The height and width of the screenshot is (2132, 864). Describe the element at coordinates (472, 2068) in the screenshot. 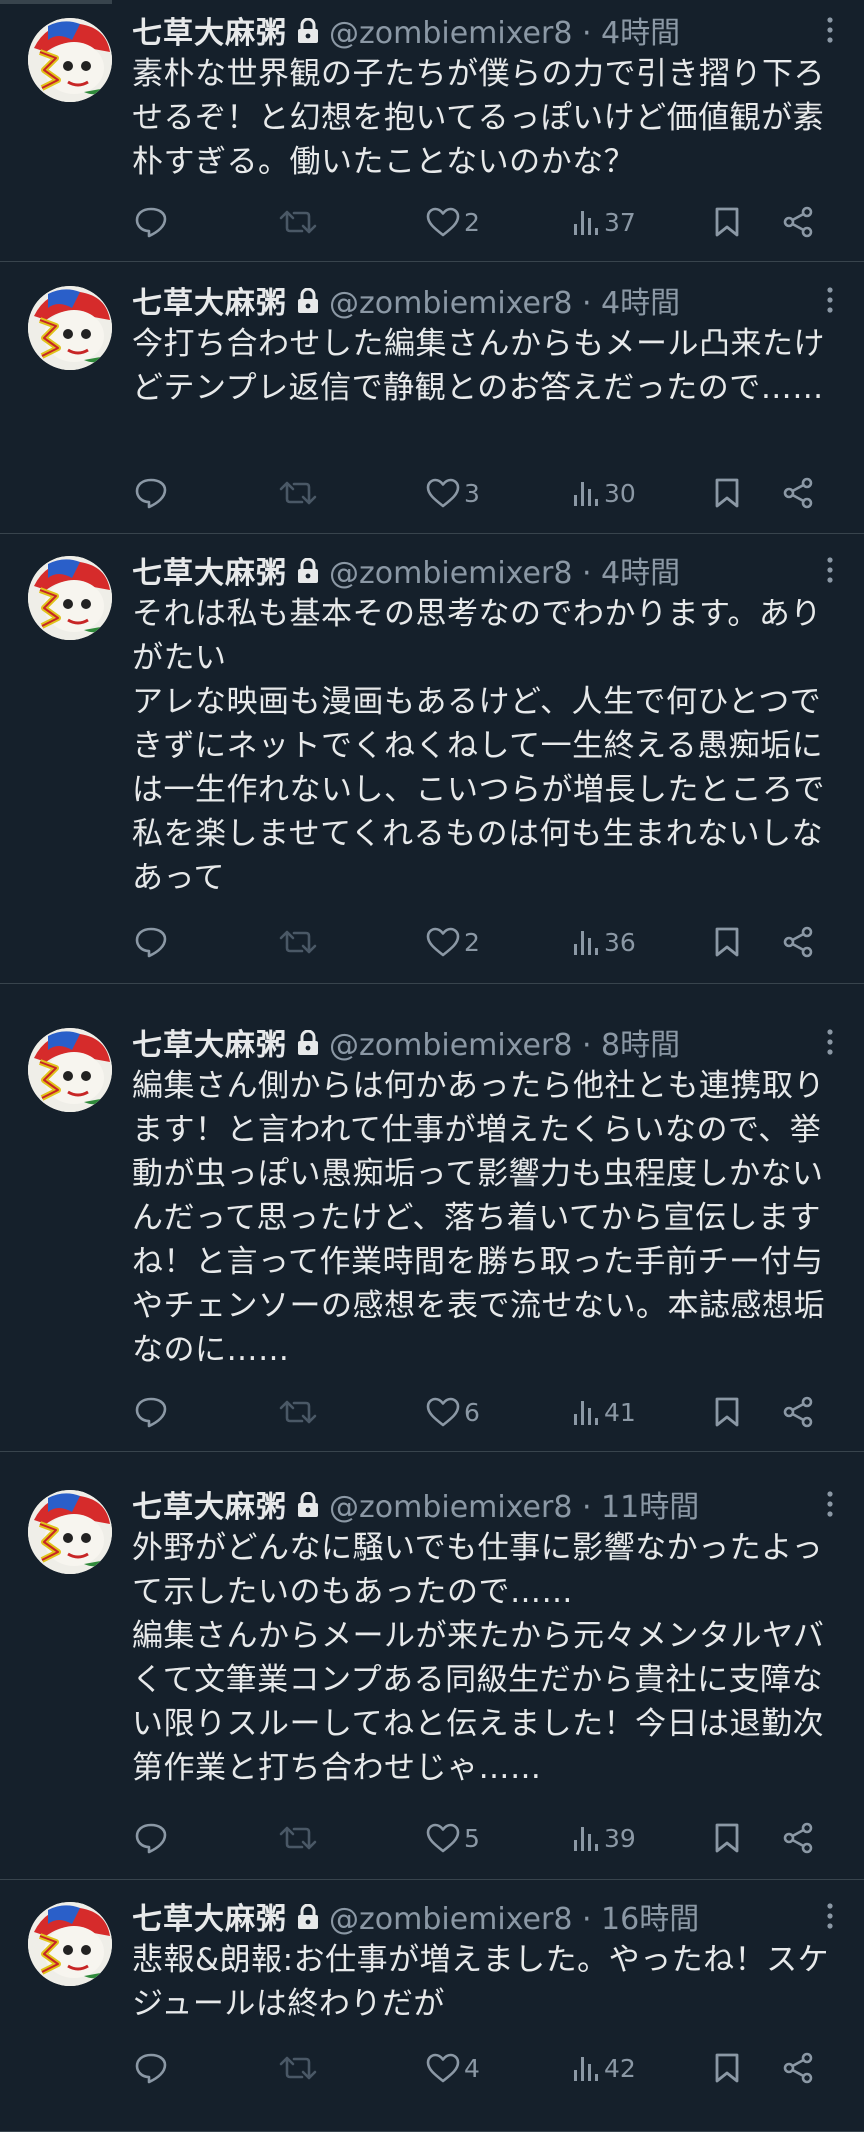

I see `like-count: 4` at that location.